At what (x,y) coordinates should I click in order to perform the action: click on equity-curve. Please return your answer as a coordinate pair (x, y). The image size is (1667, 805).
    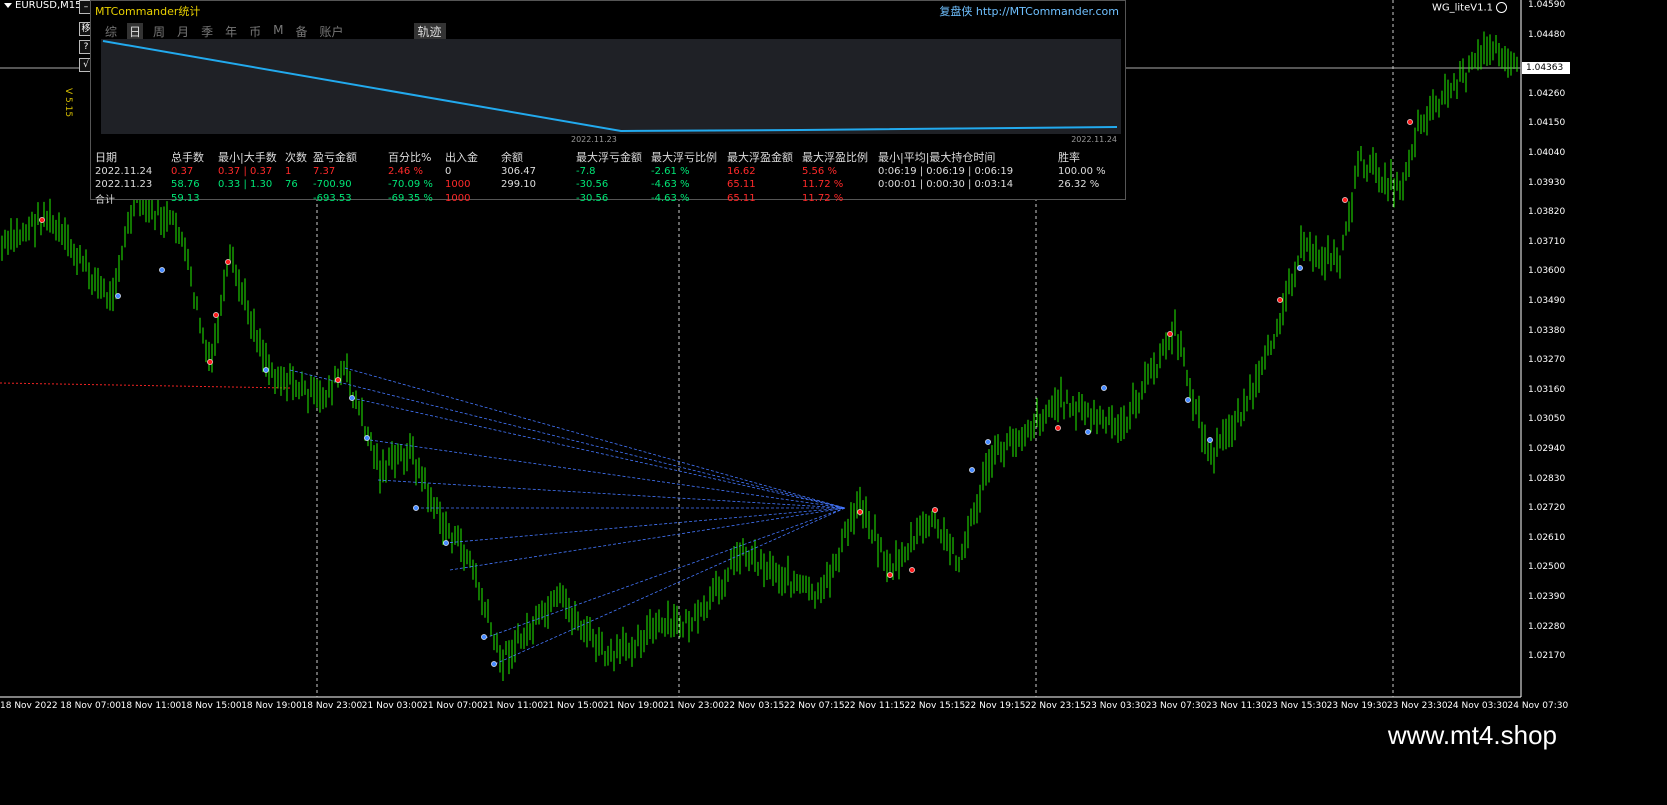
    Looking at the image, I should click on (610, 86).